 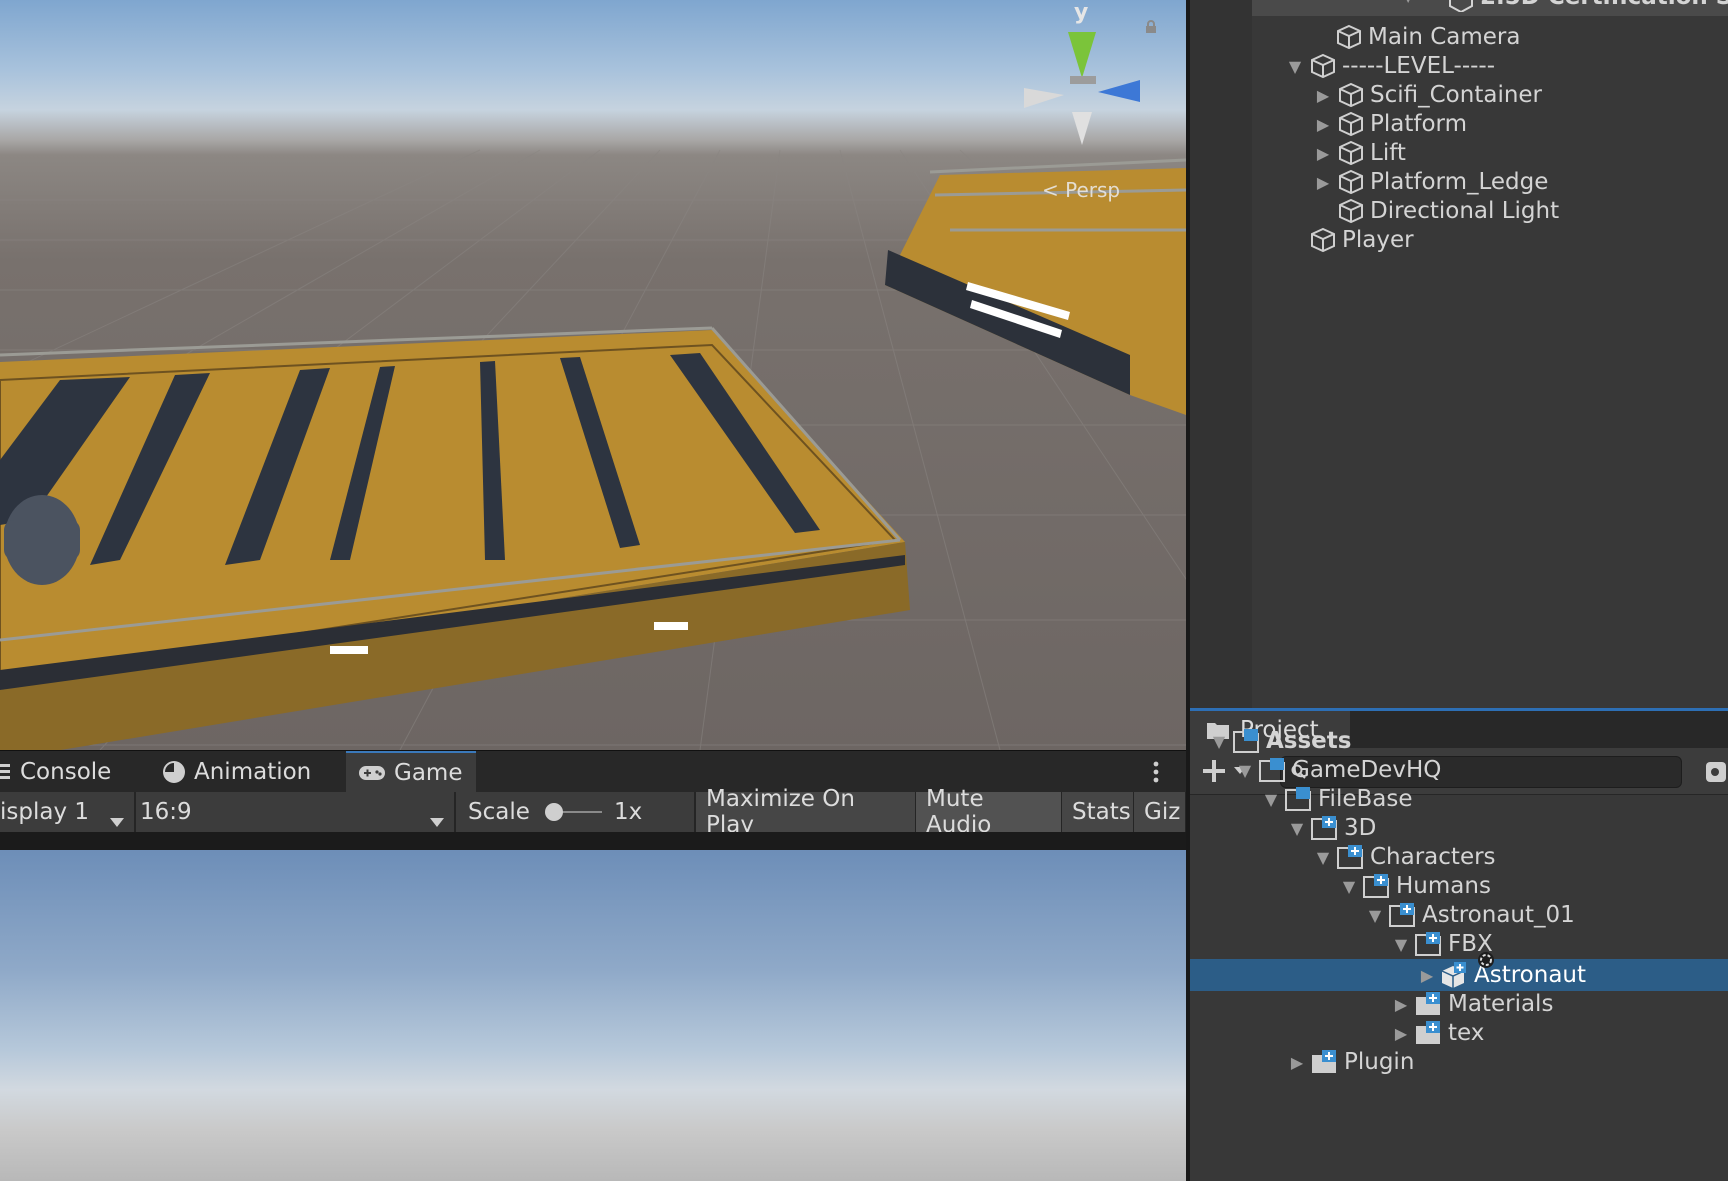 What do you see at coordinates (1465, 211) in the screenshot?
I see `hierarchy-item-label: Directional Light` at bounding box center [1465, 211].